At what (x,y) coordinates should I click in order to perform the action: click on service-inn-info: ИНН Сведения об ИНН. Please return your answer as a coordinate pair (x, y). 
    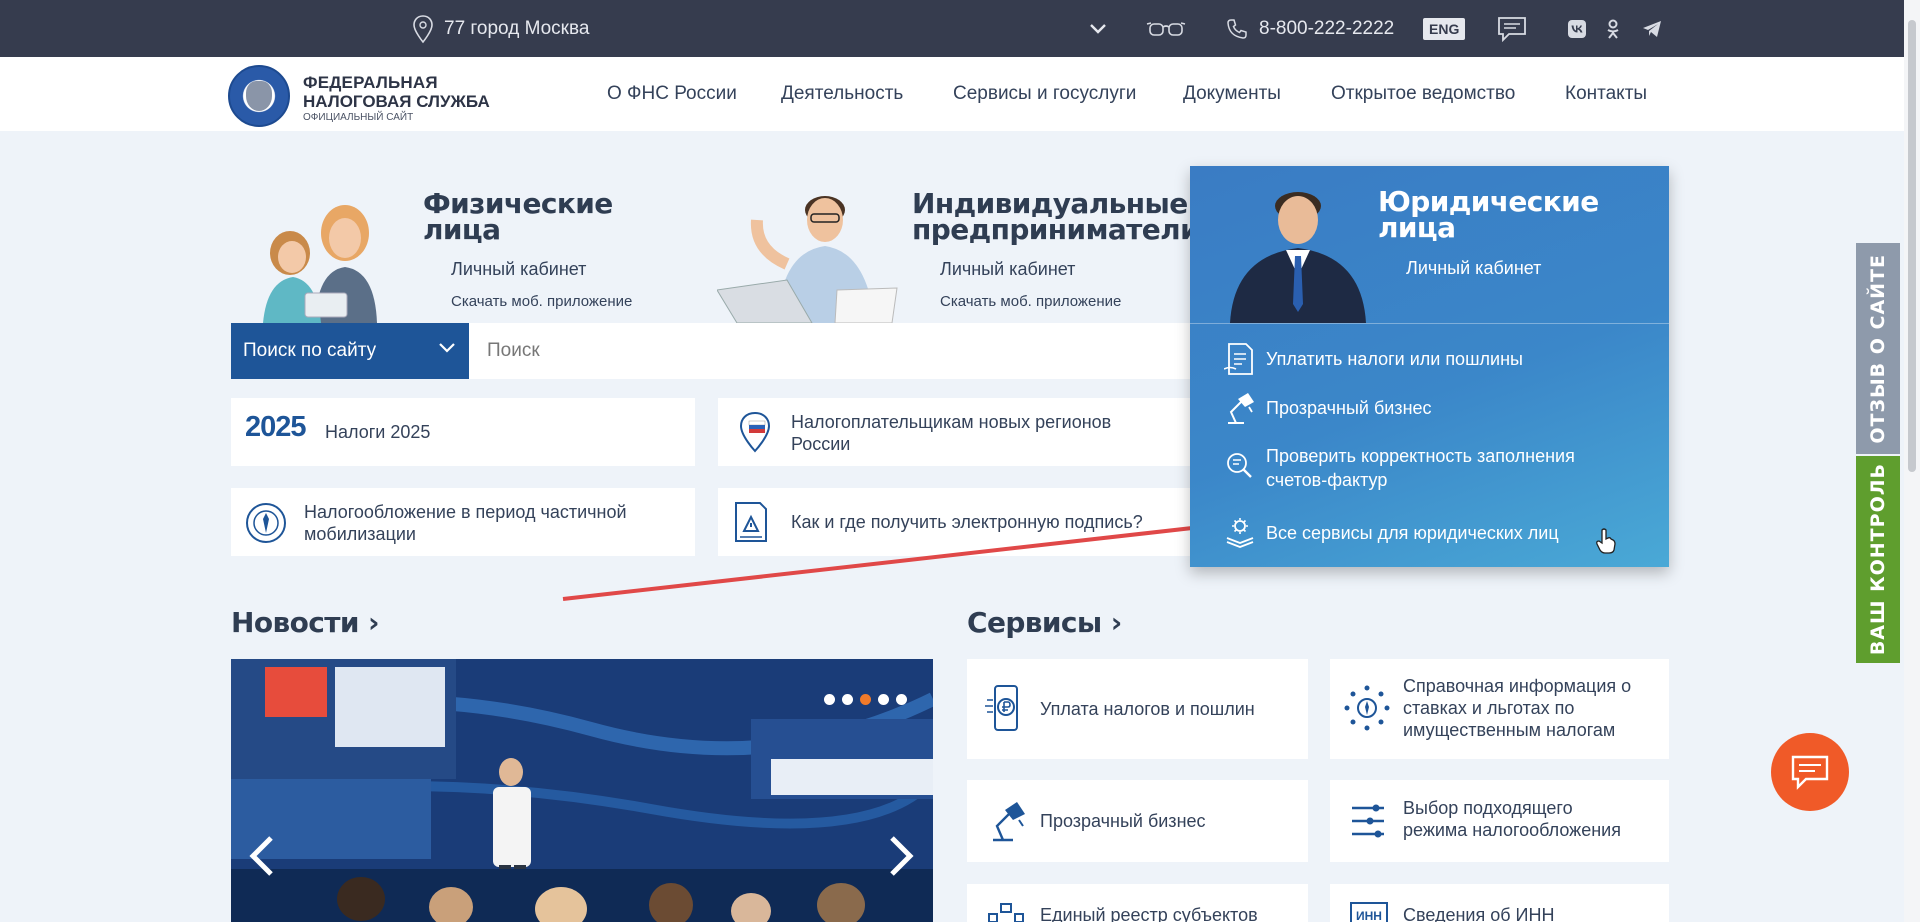
    Looking at the image, I should click on (1499, 903).